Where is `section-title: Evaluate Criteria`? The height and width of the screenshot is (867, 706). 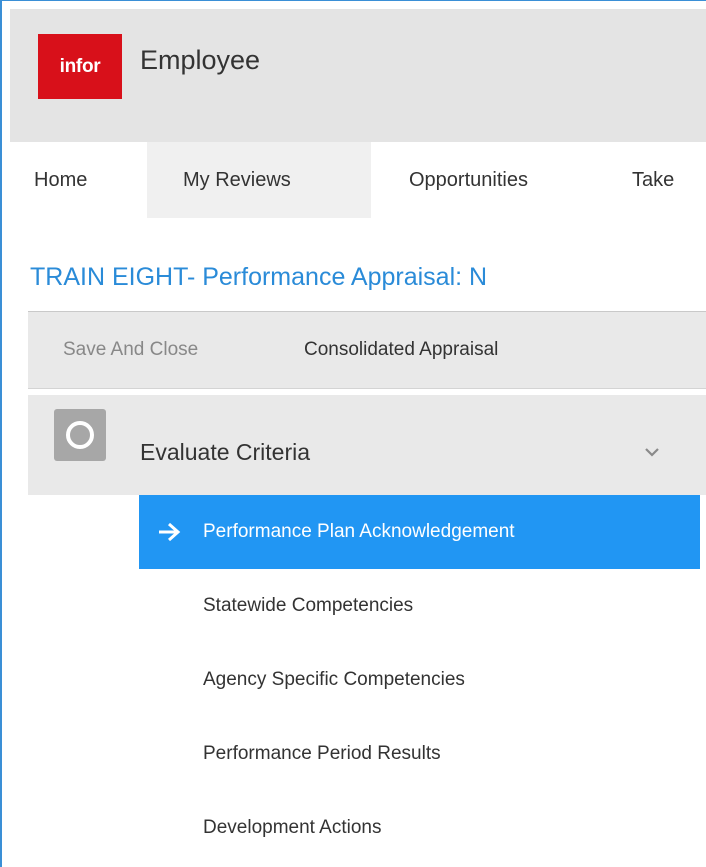
section-title: Evaluate Criteria is located at coordinates (225, 452).